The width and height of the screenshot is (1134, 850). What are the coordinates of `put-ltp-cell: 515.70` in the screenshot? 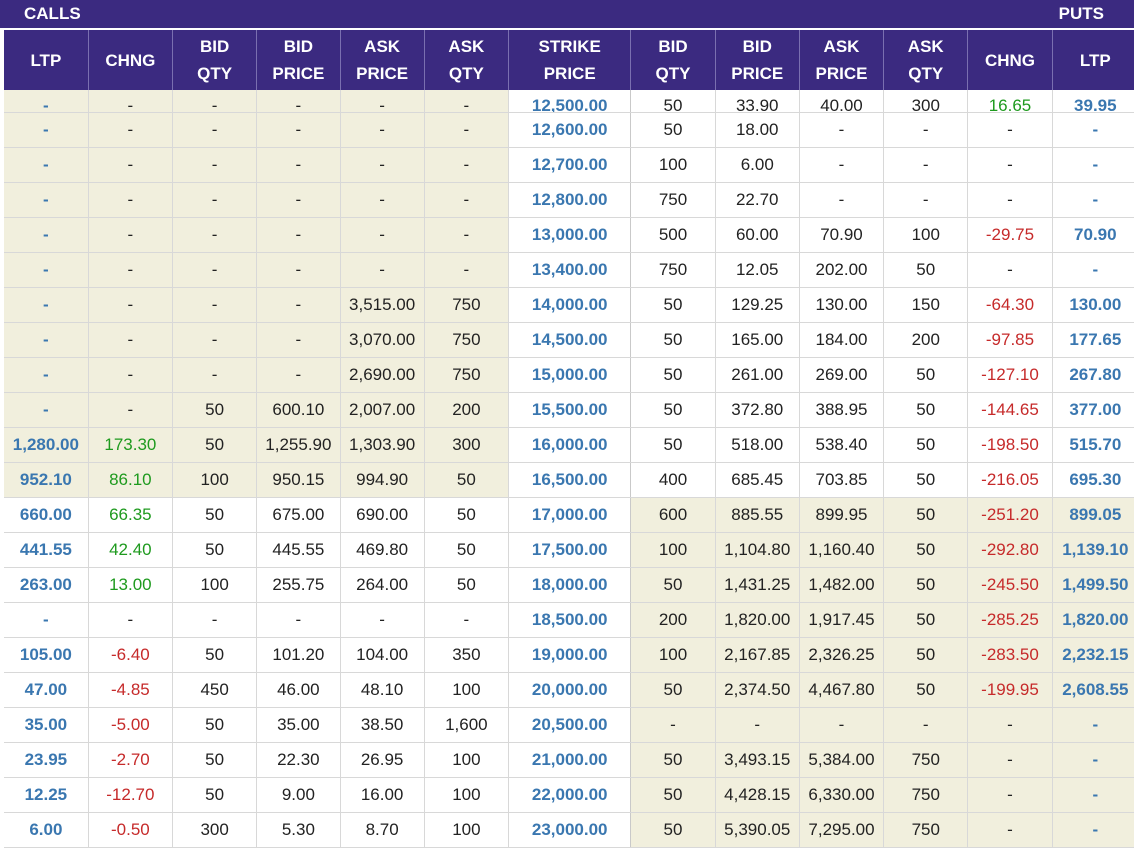 It's located at (1093, 445).